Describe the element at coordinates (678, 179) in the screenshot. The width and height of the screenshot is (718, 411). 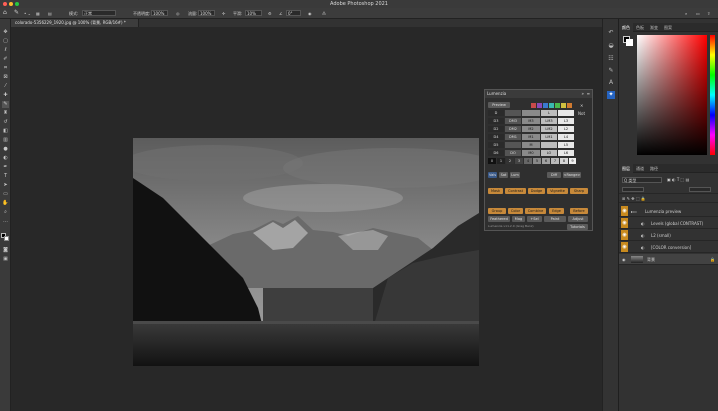
I see `layer-filter-icons: ▣ ◐ T ⬚ ▤` at that location.